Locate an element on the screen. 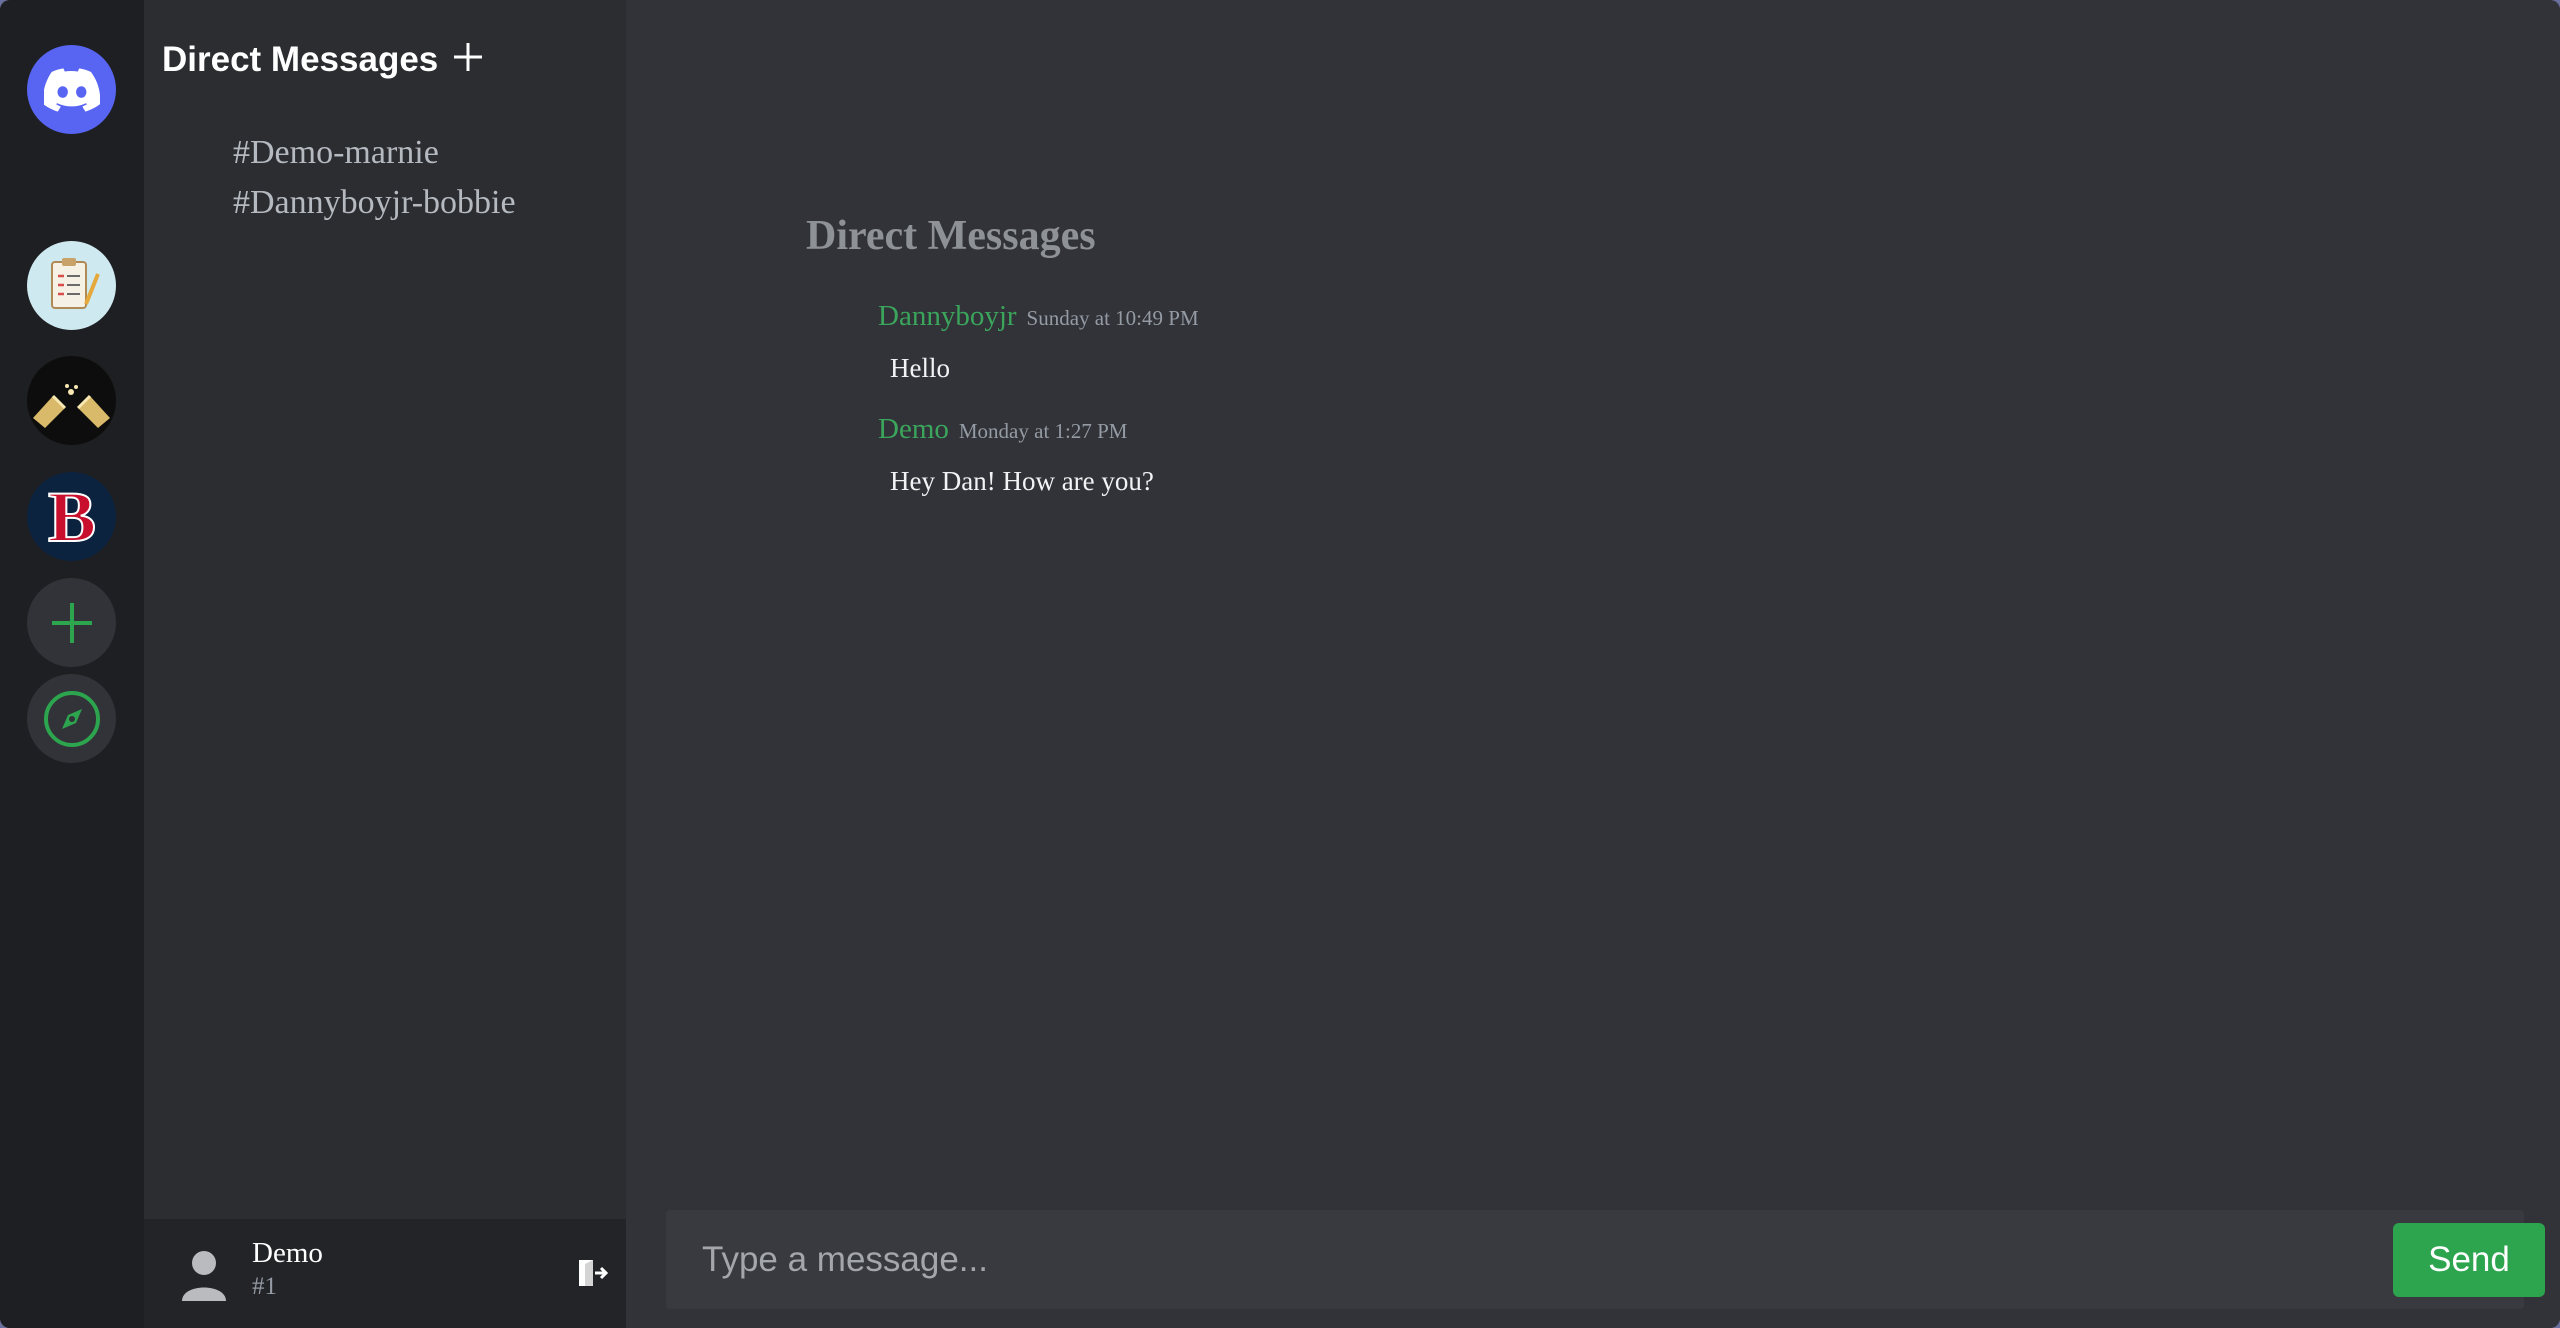 Image resolution: width=2560 pixels, height=1328 pixels. message-header: Demo Monday at 1:27 PM is located at coordinates (1016, 429).